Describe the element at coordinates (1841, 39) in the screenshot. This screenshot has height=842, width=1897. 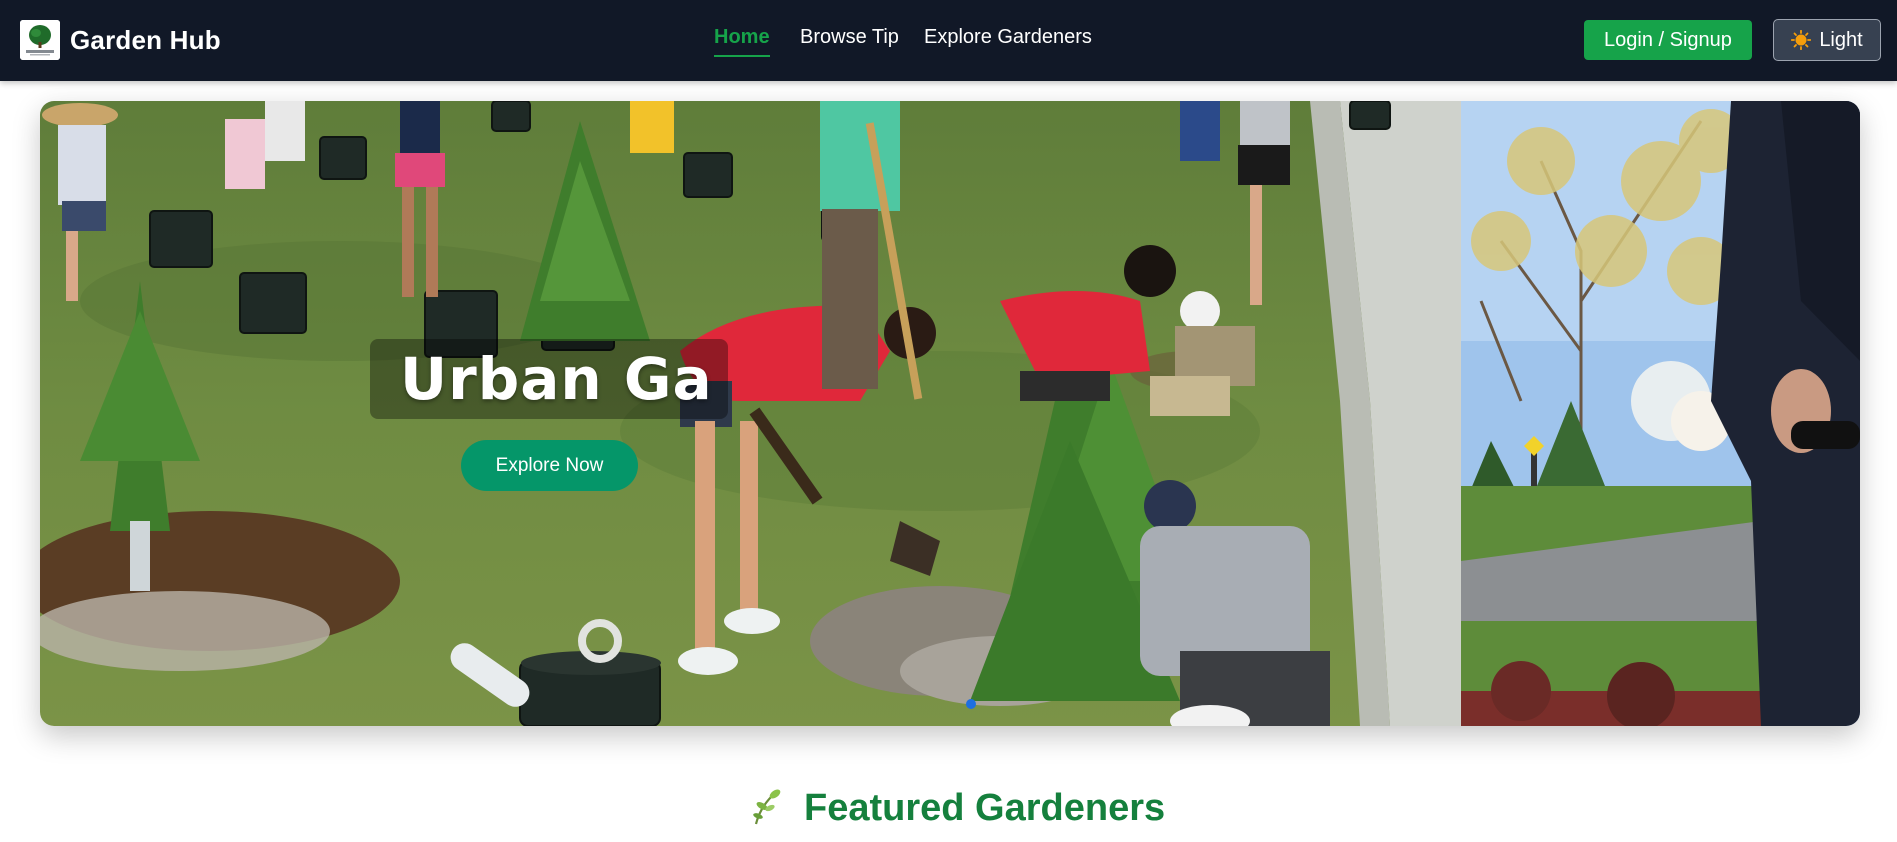
I see `theme-toggle-label: Light` at that location.